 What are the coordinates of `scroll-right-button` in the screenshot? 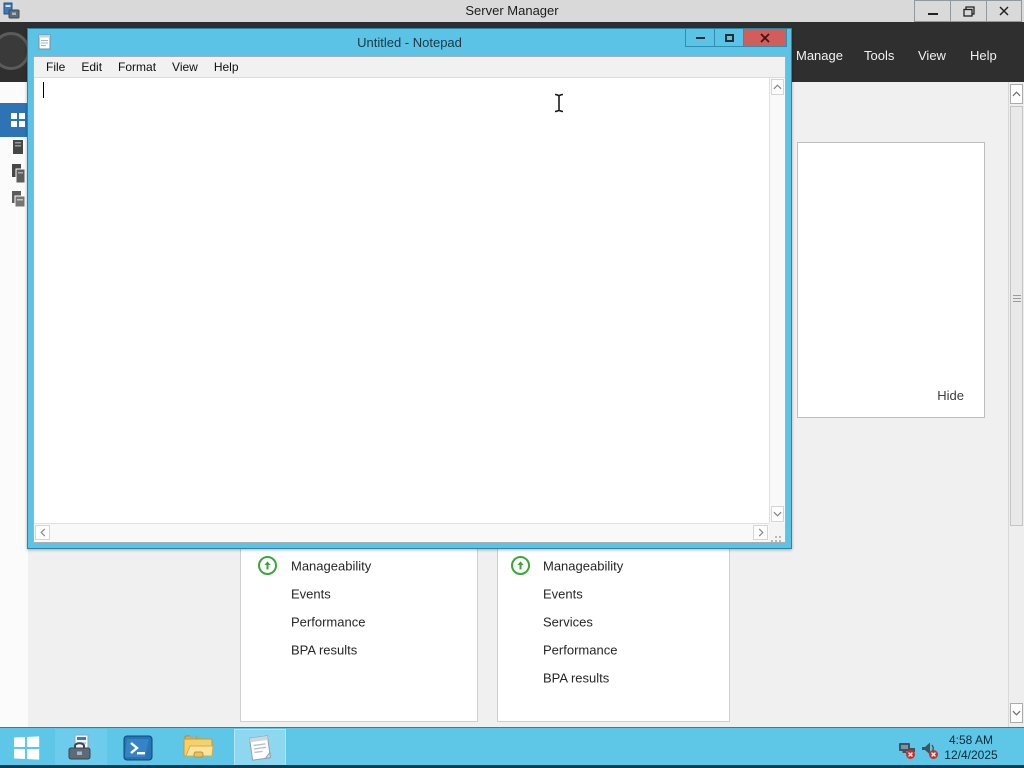 It's located at (760, 532).